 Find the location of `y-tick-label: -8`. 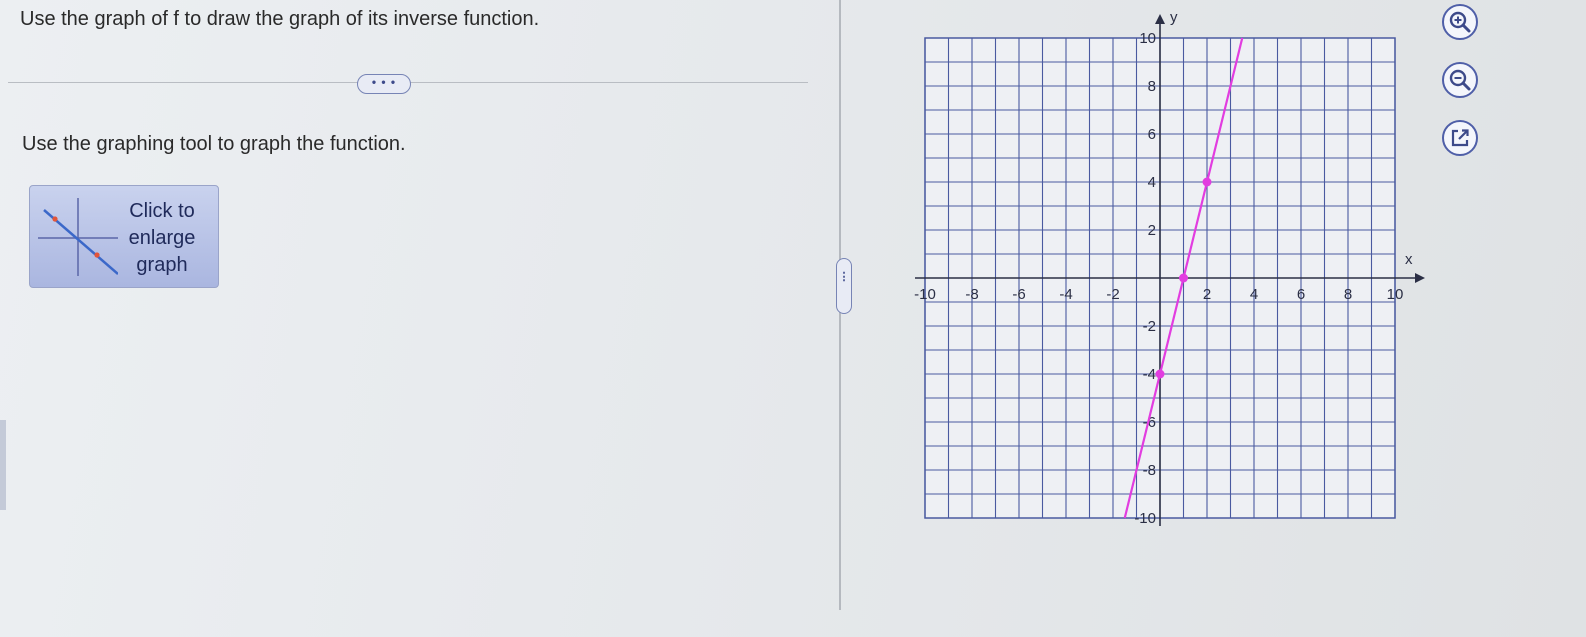

y-tick-label: -8 is located at coordinates (1149, 470).